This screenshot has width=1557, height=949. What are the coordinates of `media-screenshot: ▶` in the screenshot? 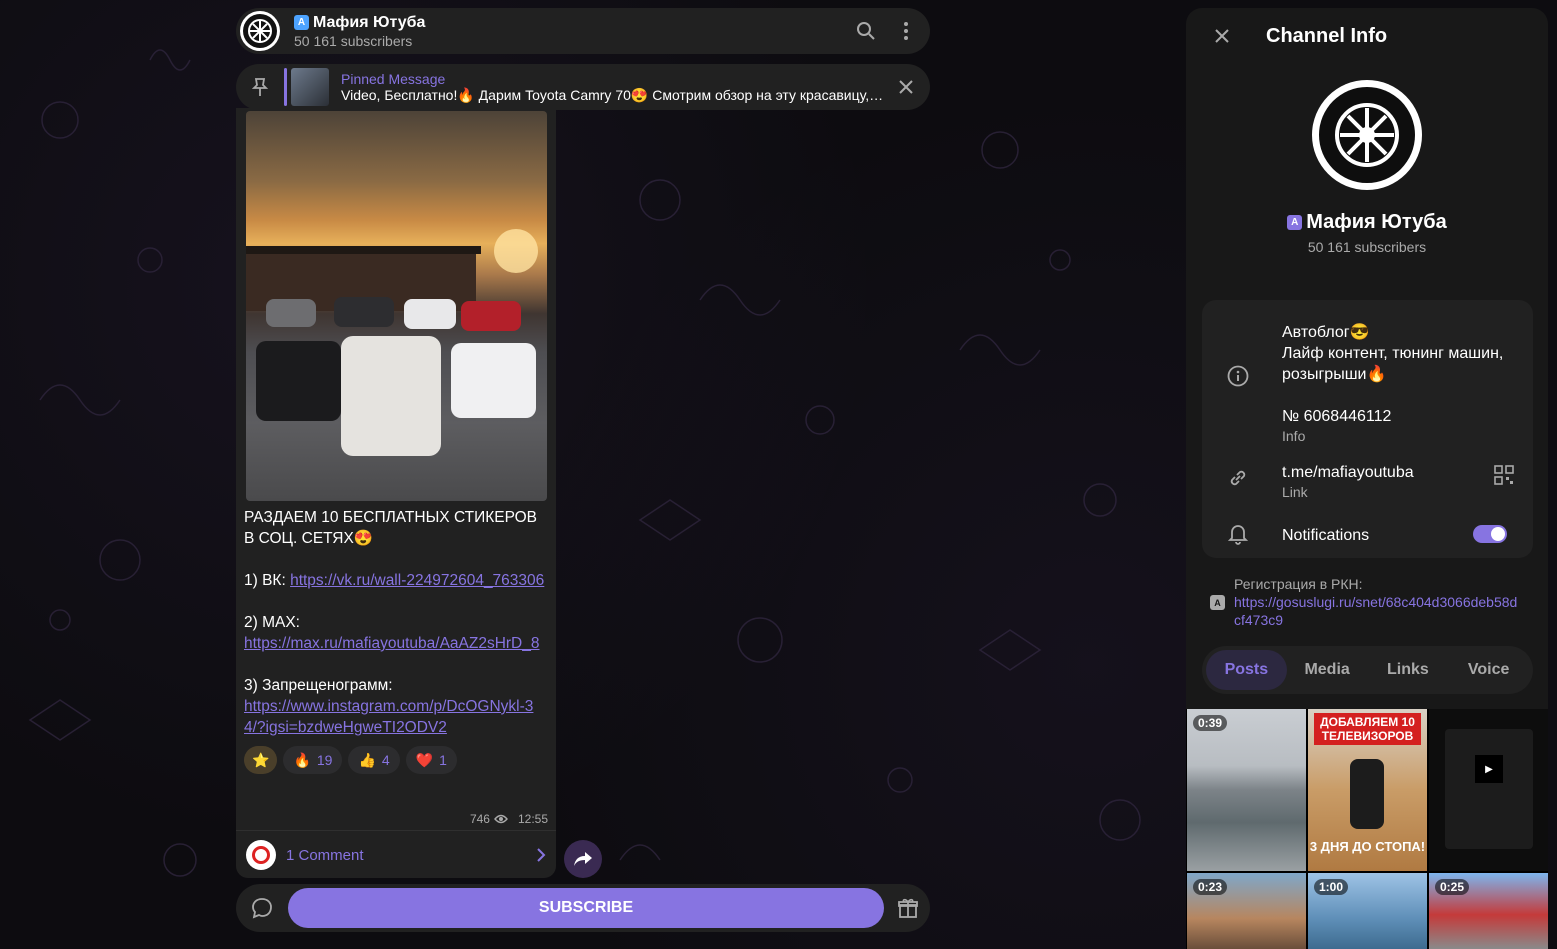 It's located at (1489, 789).